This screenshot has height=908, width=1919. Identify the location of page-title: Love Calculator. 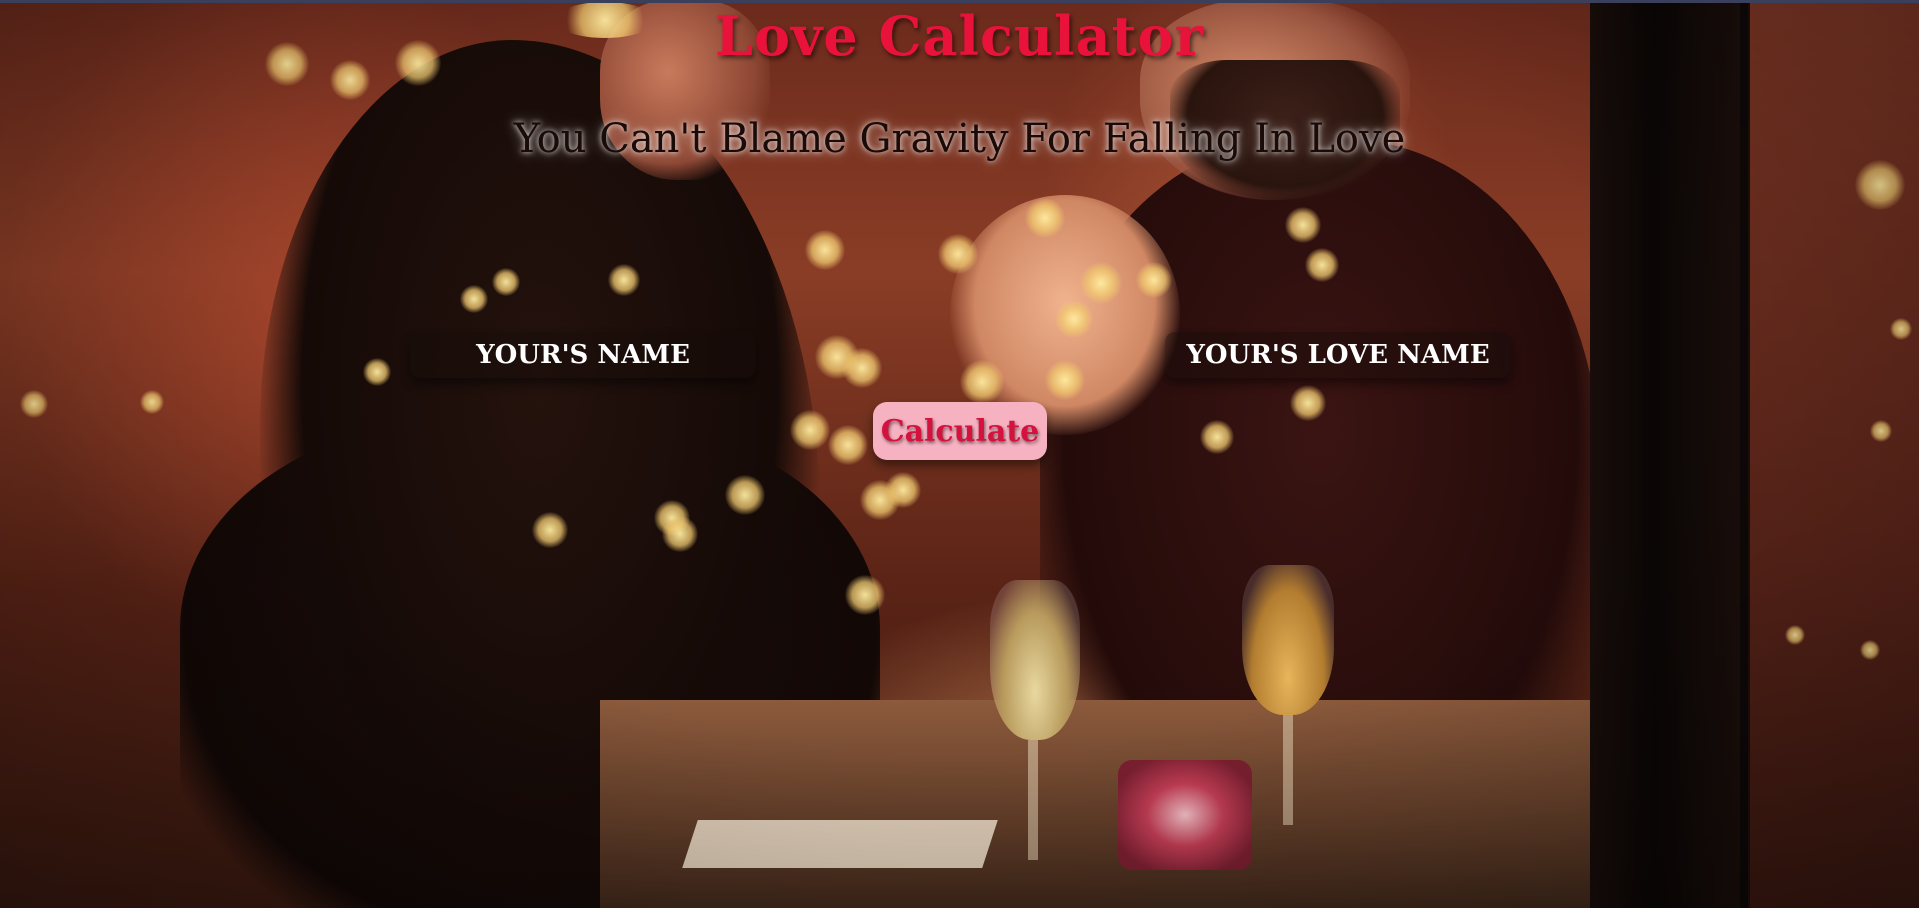
(959, 36).